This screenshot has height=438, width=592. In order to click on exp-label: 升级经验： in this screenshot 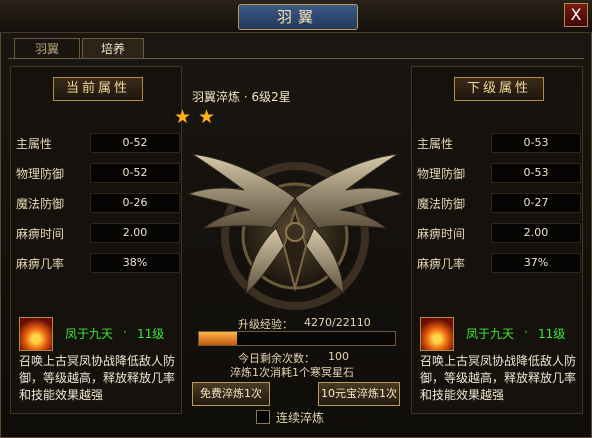, I will do `click(265, 324)`.